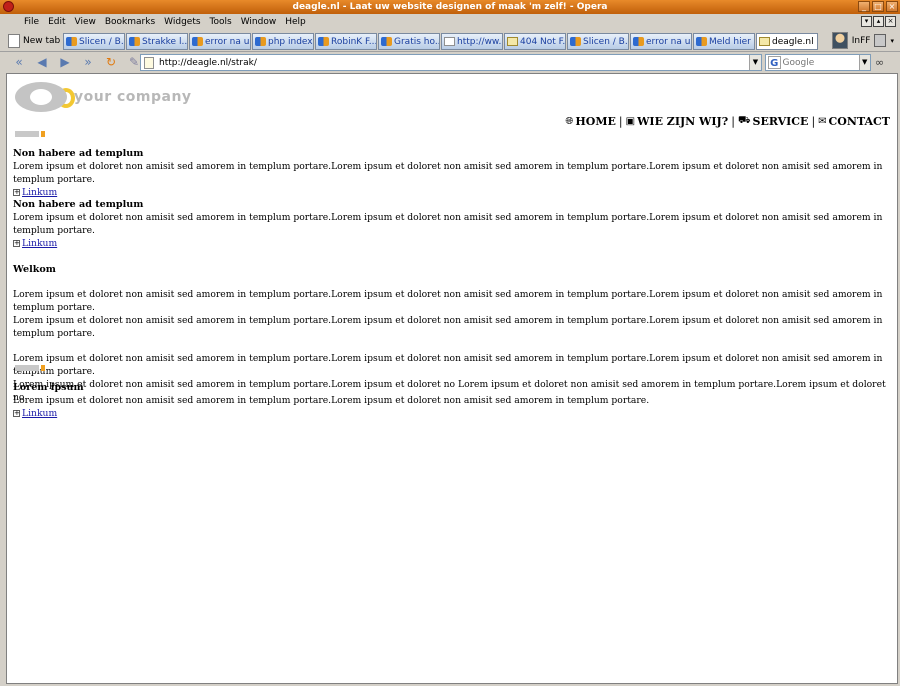 The width and height of the screenshot is (900, 686). Describe the element at coordinates (65, 62) in the screenshot. I see `forward-icon: ▶` at that location.